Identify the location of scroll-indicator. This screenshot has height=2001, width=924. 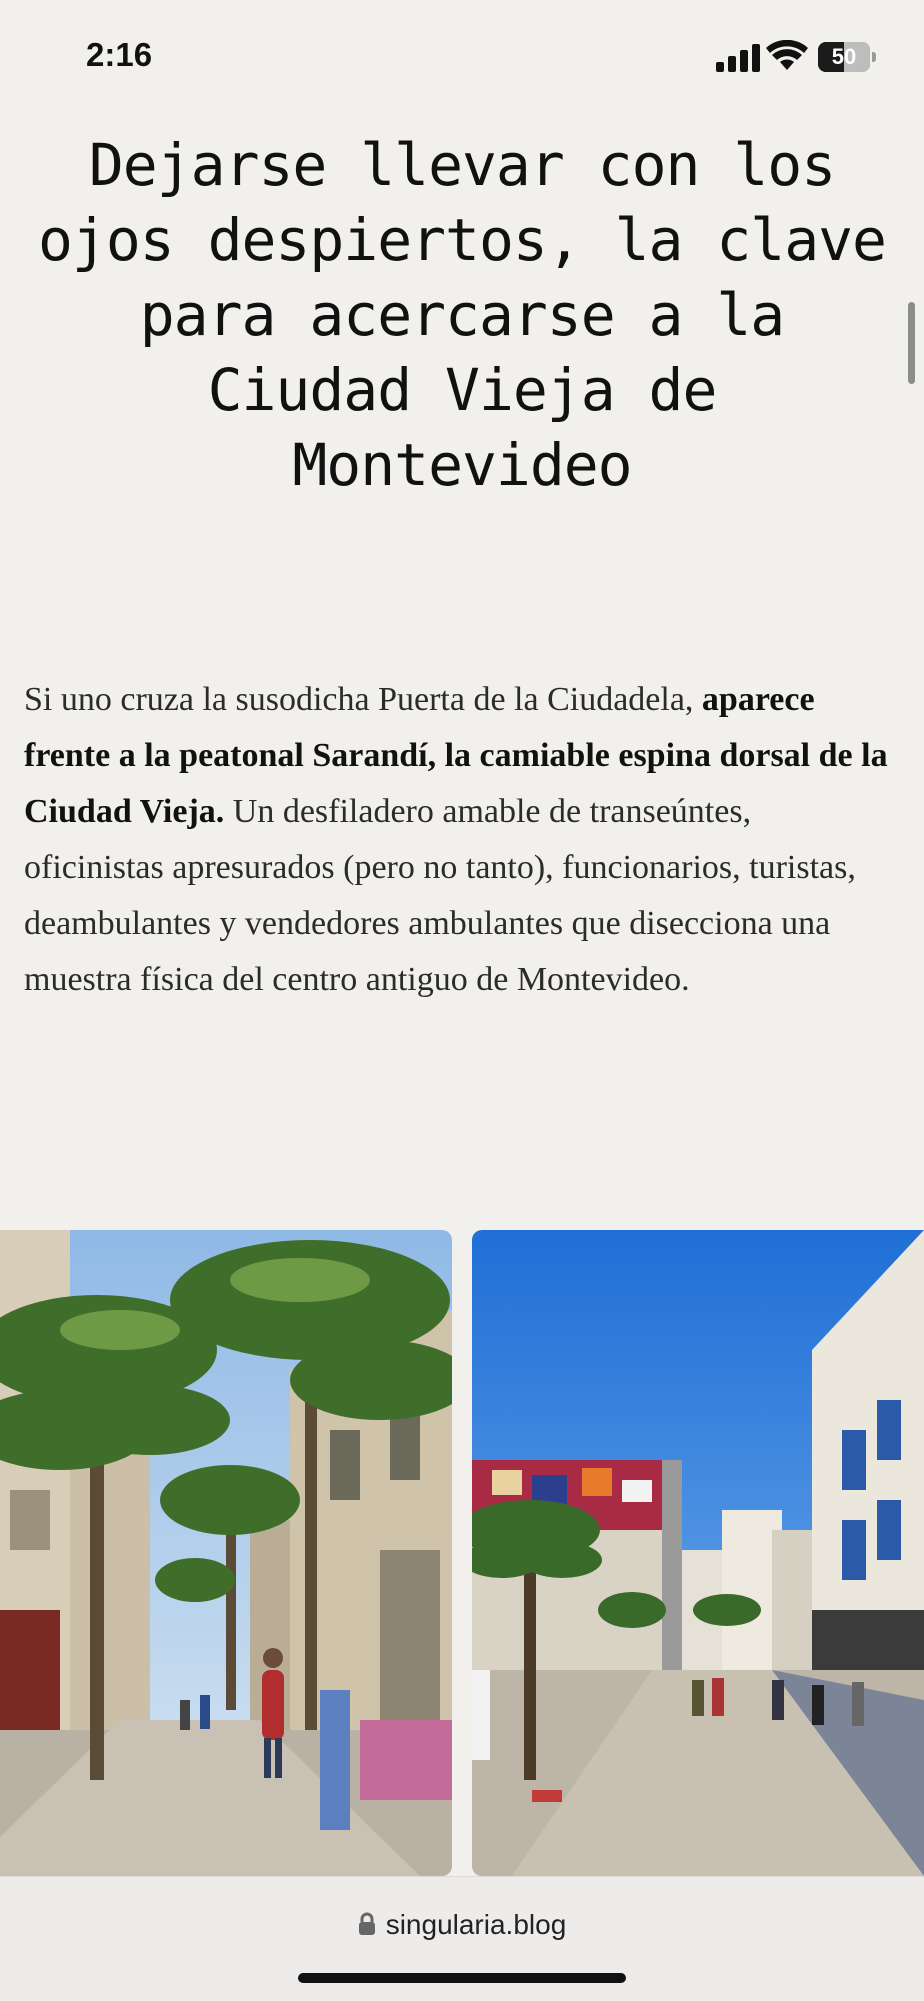
(911, 343).